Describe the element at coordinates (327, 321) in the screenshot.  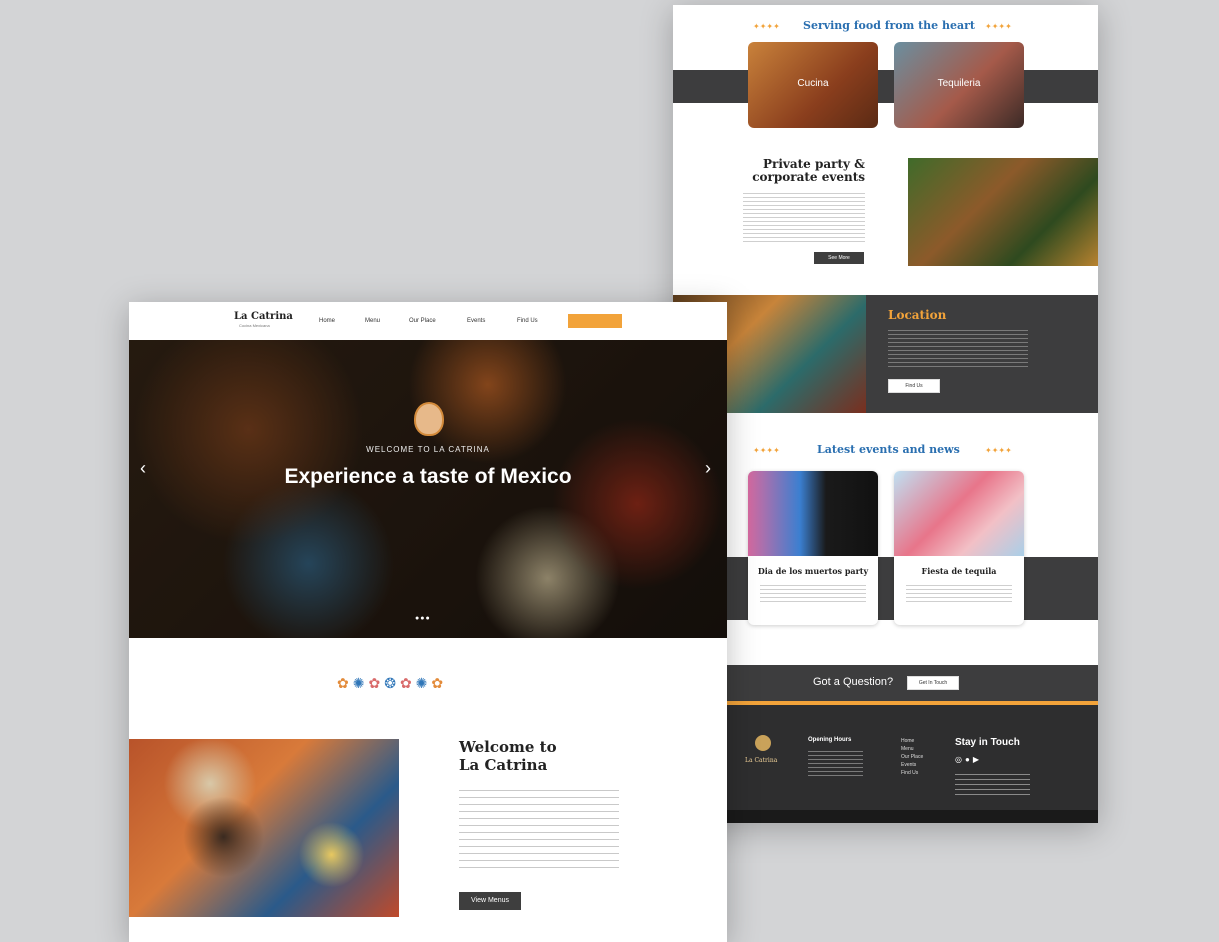
I see `nav-home: Home` at that location.